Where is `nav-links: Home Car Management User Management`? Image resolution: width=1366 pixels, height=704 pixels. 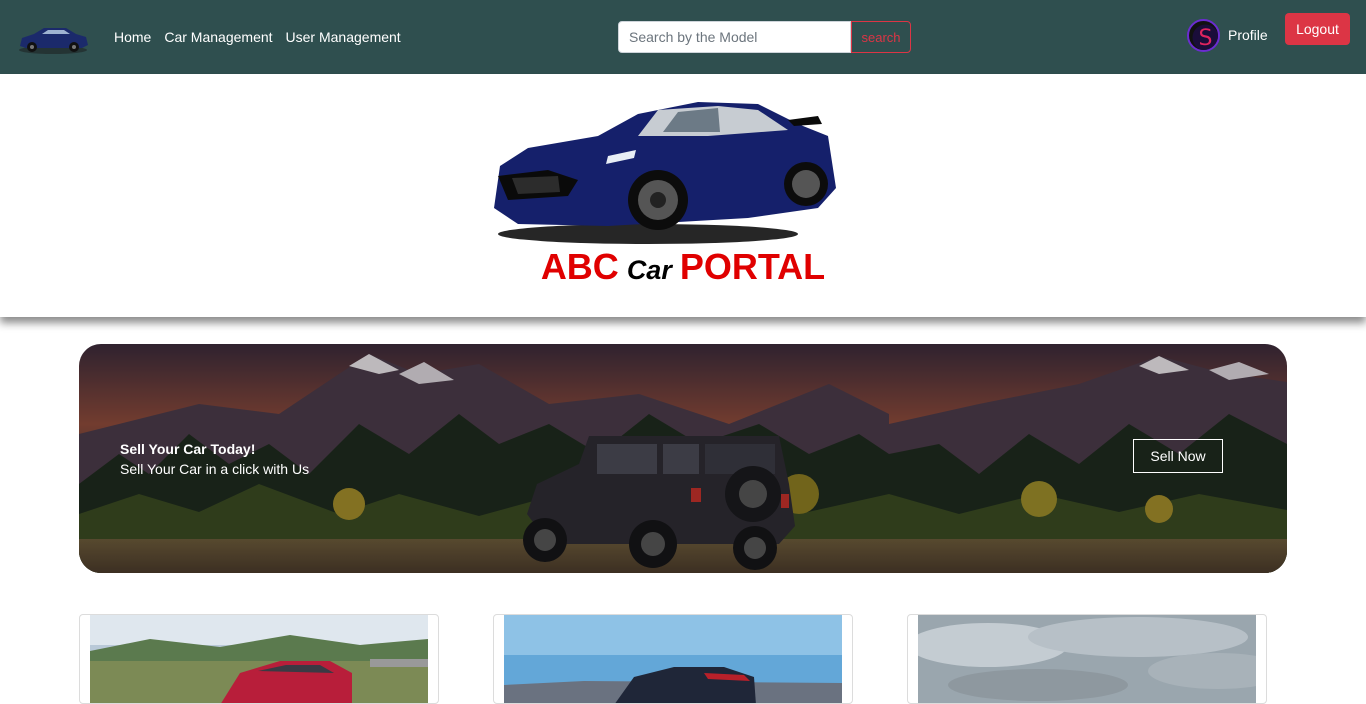
nav-links: Home Car Management User Management is located at coordinates (264, 37).